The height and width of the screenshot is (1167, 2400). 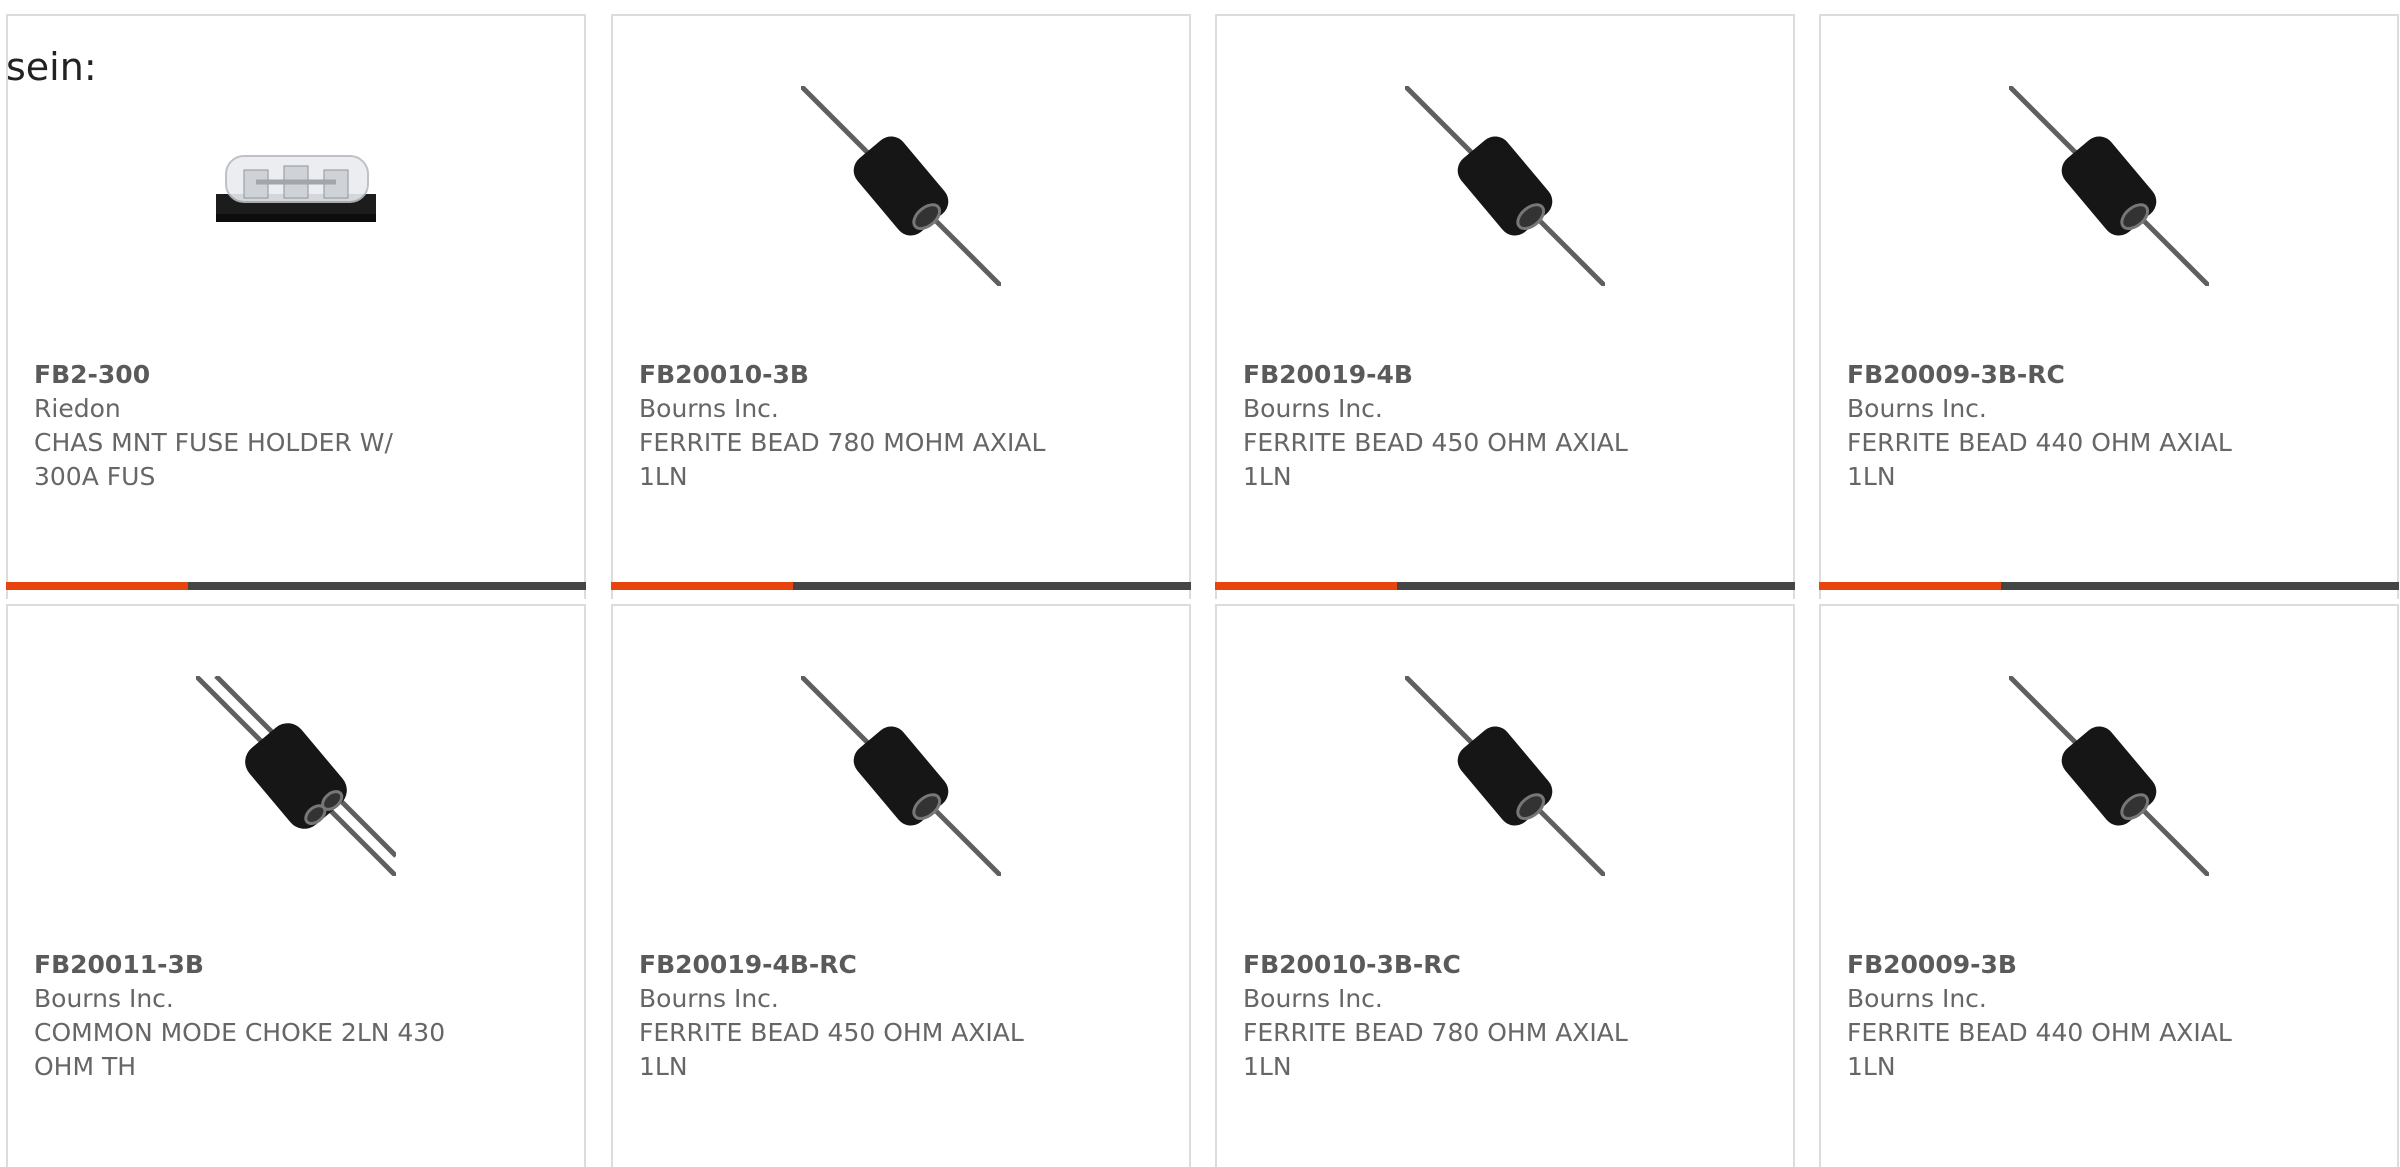 What do you see at coordinates (213, 459) in the screenshot?
I see `product-description: CHAS MNT FUSE HOLDER W/ 300A FUS` at bounding box center [213, 459].